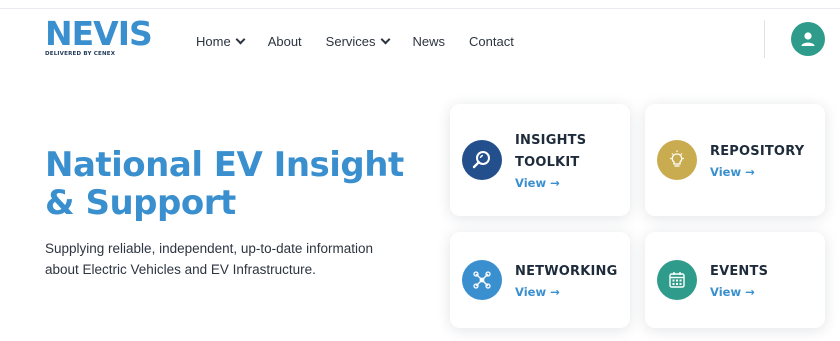 The width and height of the screenshot is (840, 341). I want to click on card-title-line2: TOOLKIT, so click(547, 162).